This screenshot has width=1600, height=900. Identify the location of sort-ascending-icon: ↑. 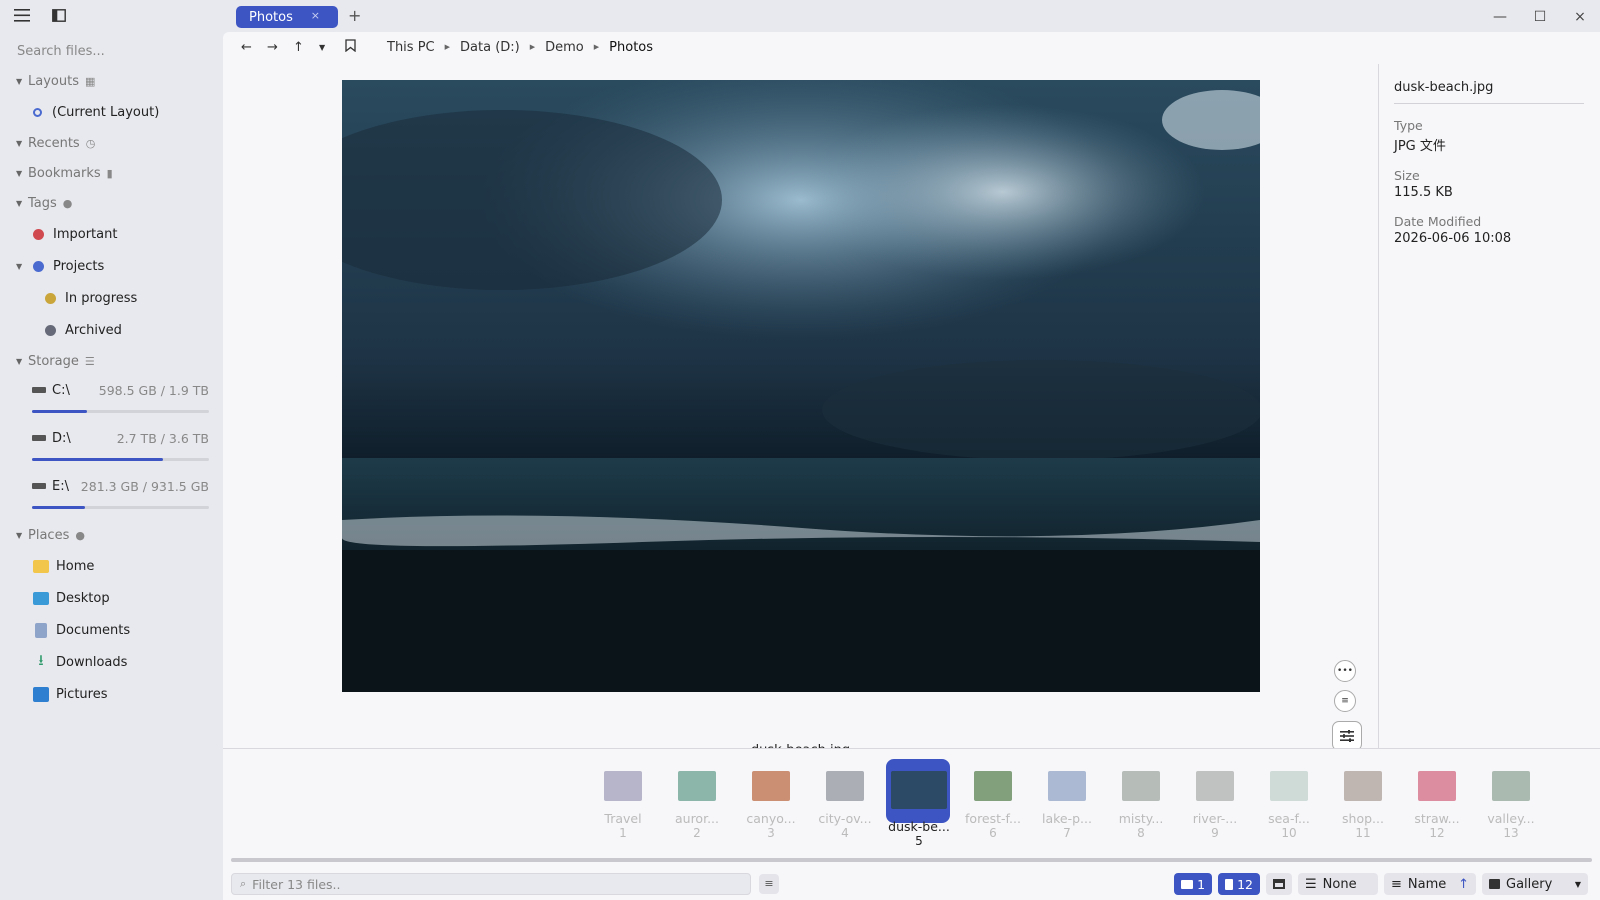
(1463, 884).